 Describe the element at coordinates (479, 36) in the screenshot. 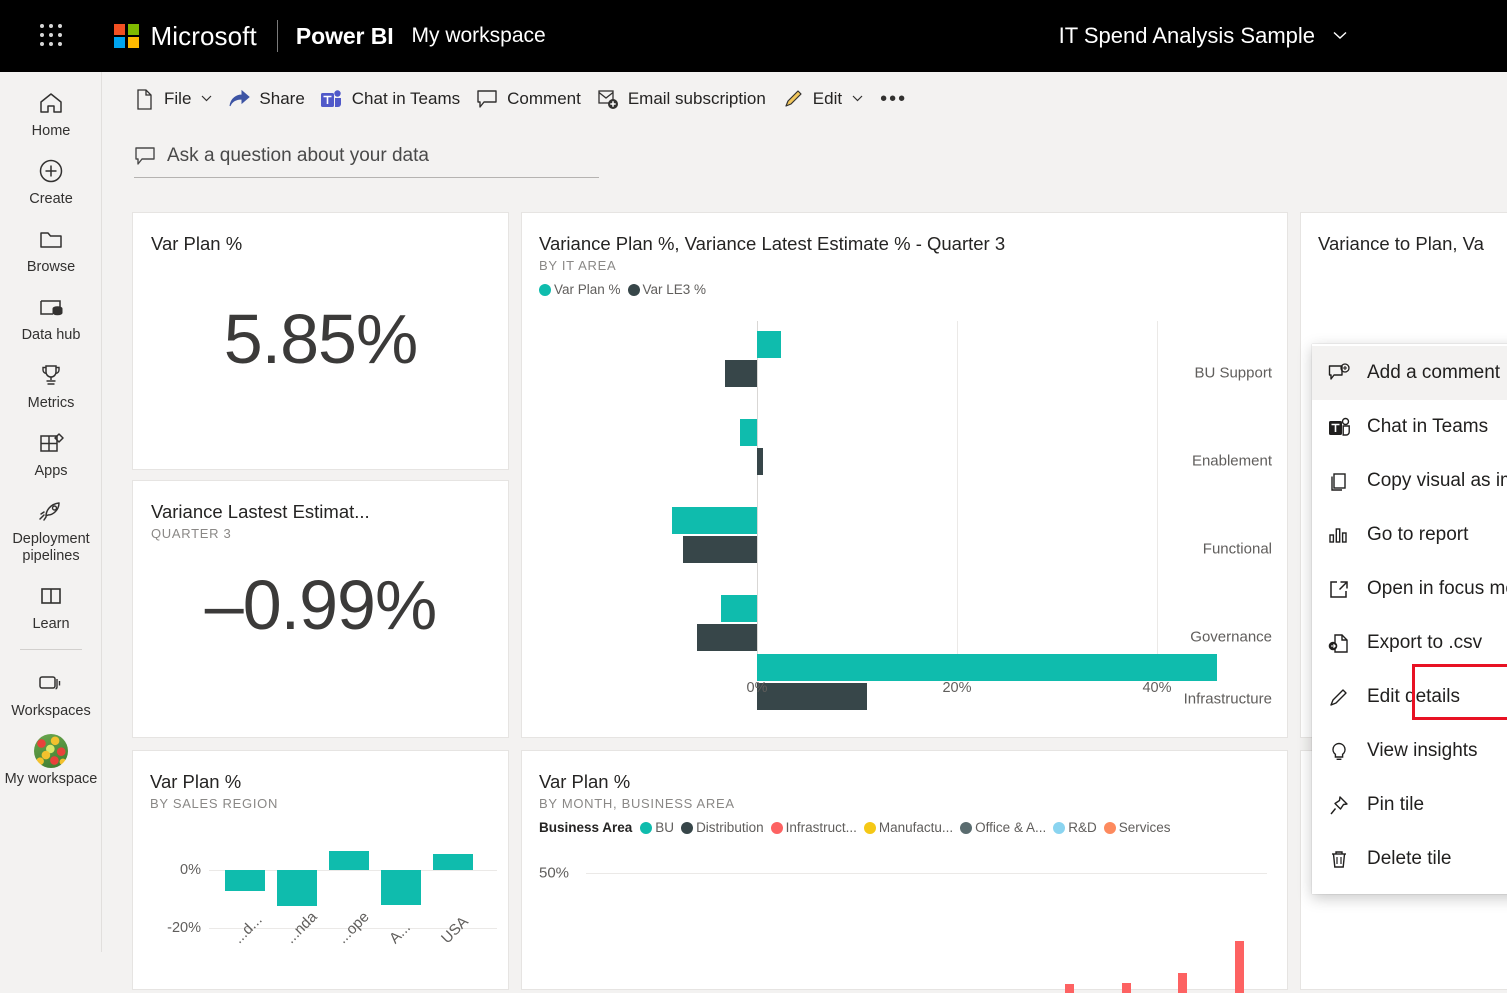

I see `breadcrumb-workspace: My workspace` at that location.